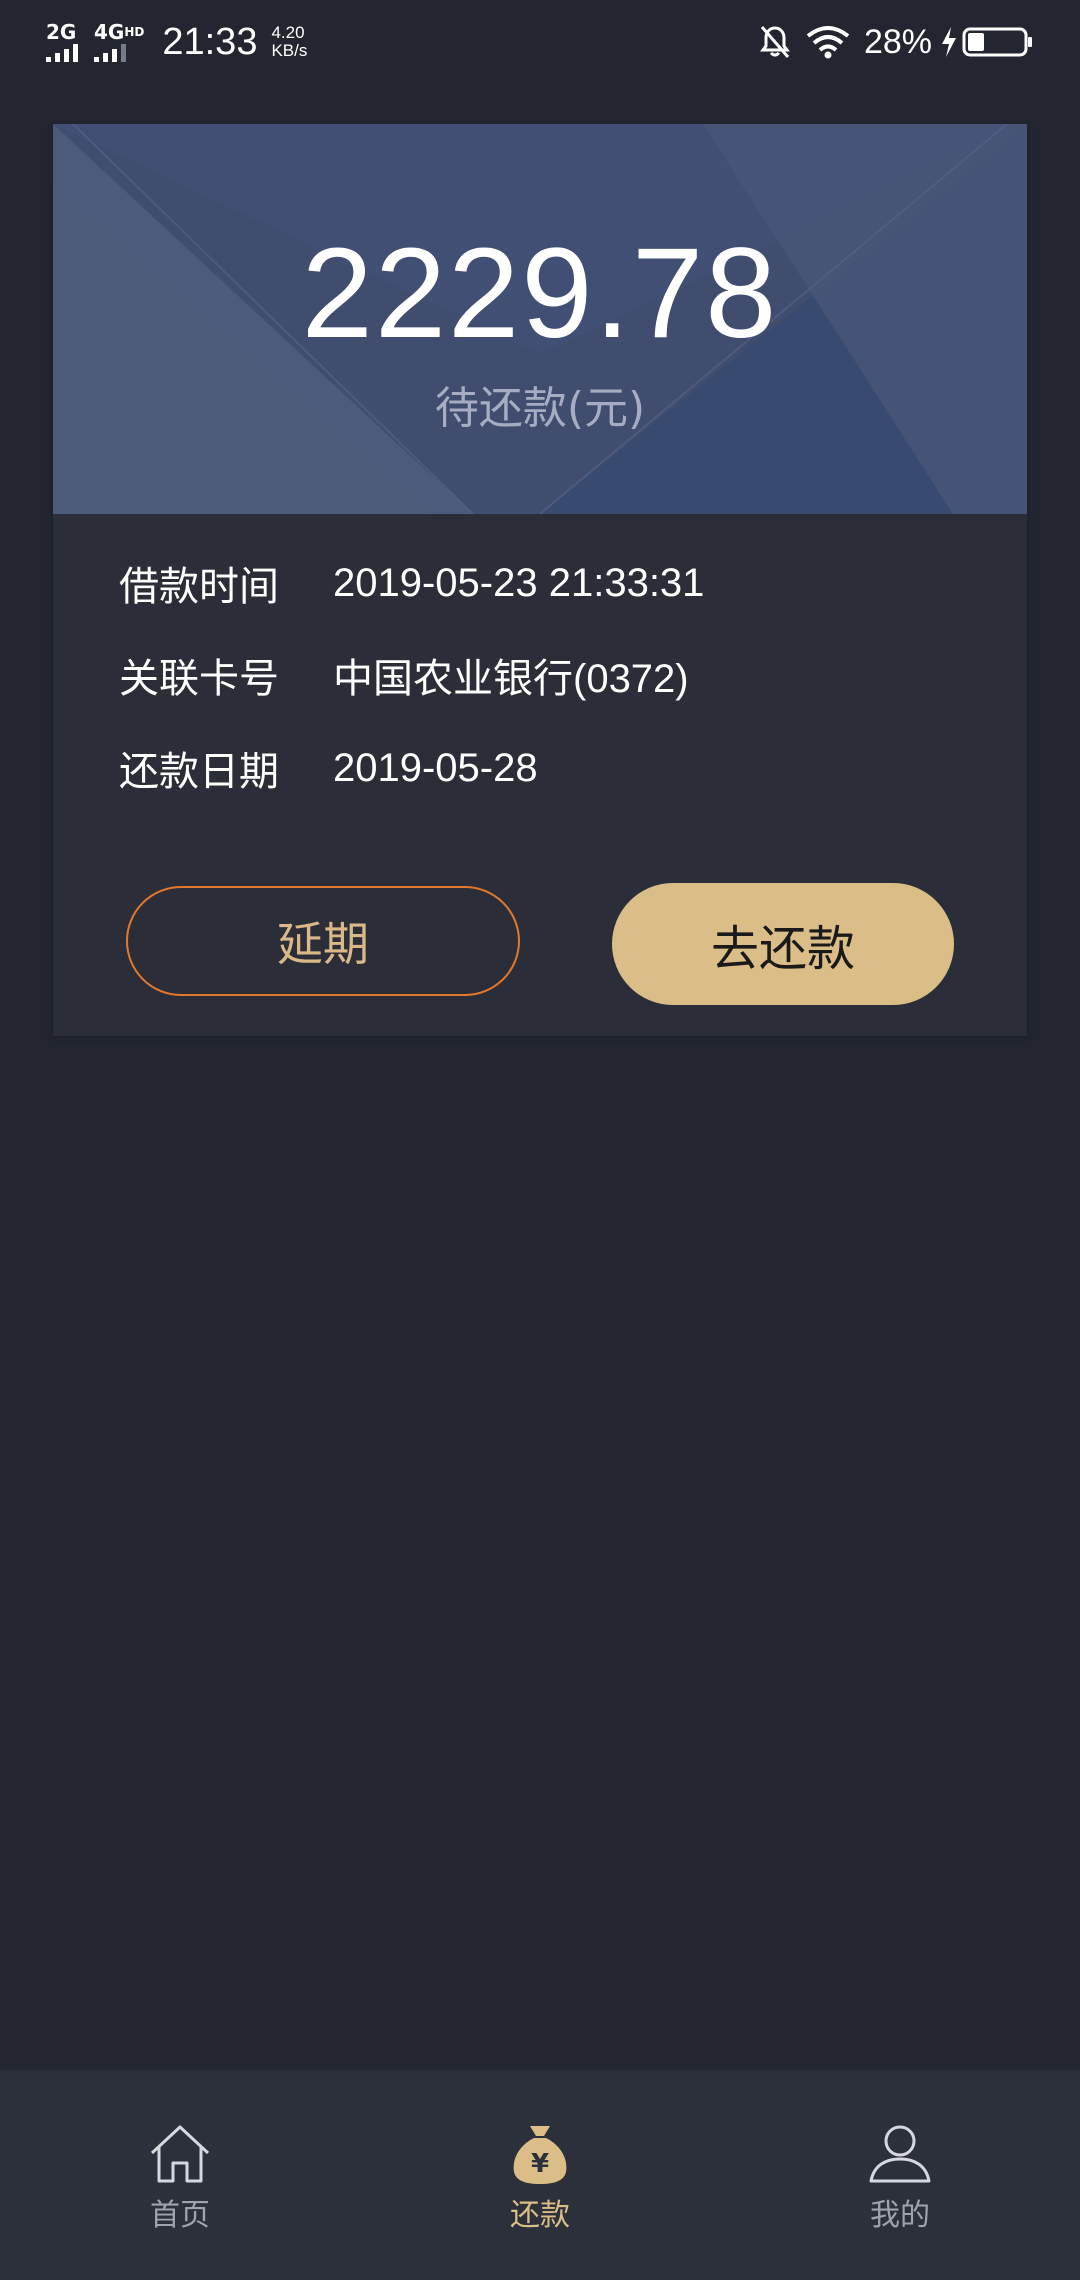 This screenshot has width=1080, height=2280. Describe the element at coordinates (998, 42) in the screenshot. I see `battery-icon` at that location.